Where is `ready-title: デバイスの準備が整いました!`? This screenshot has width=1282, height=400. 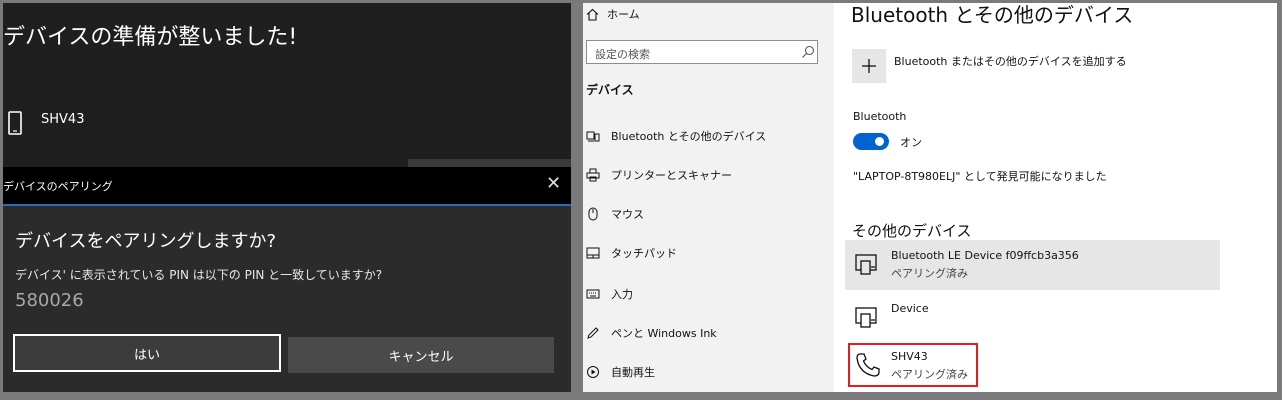
ready-title: デバイスの準備が整いました! is located at coordinates (150, 37).